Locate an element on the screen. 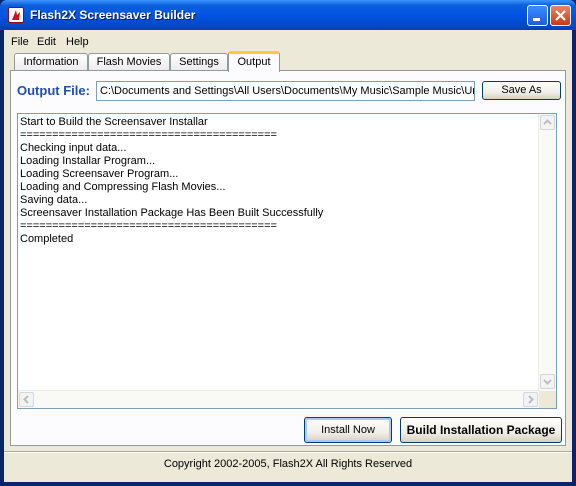 The width and height of the screenshot is (576, 486). window-title: Flash2X Screensaver Builder is located at coordinates (113, 15).